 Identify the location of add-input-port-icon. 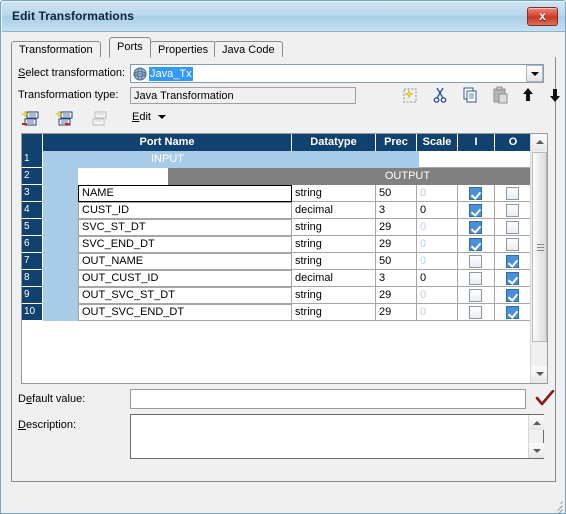
(31, 119).